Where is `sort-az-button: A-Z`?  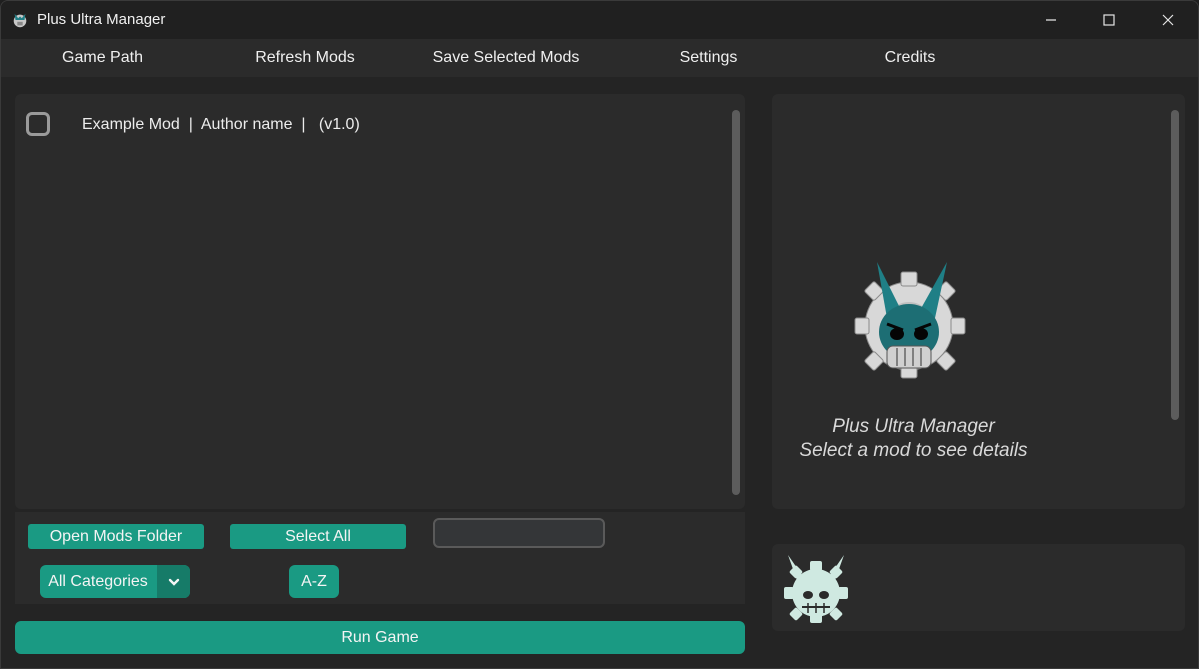
sort-az-button: A-Z is located at coordinates (314, 581).